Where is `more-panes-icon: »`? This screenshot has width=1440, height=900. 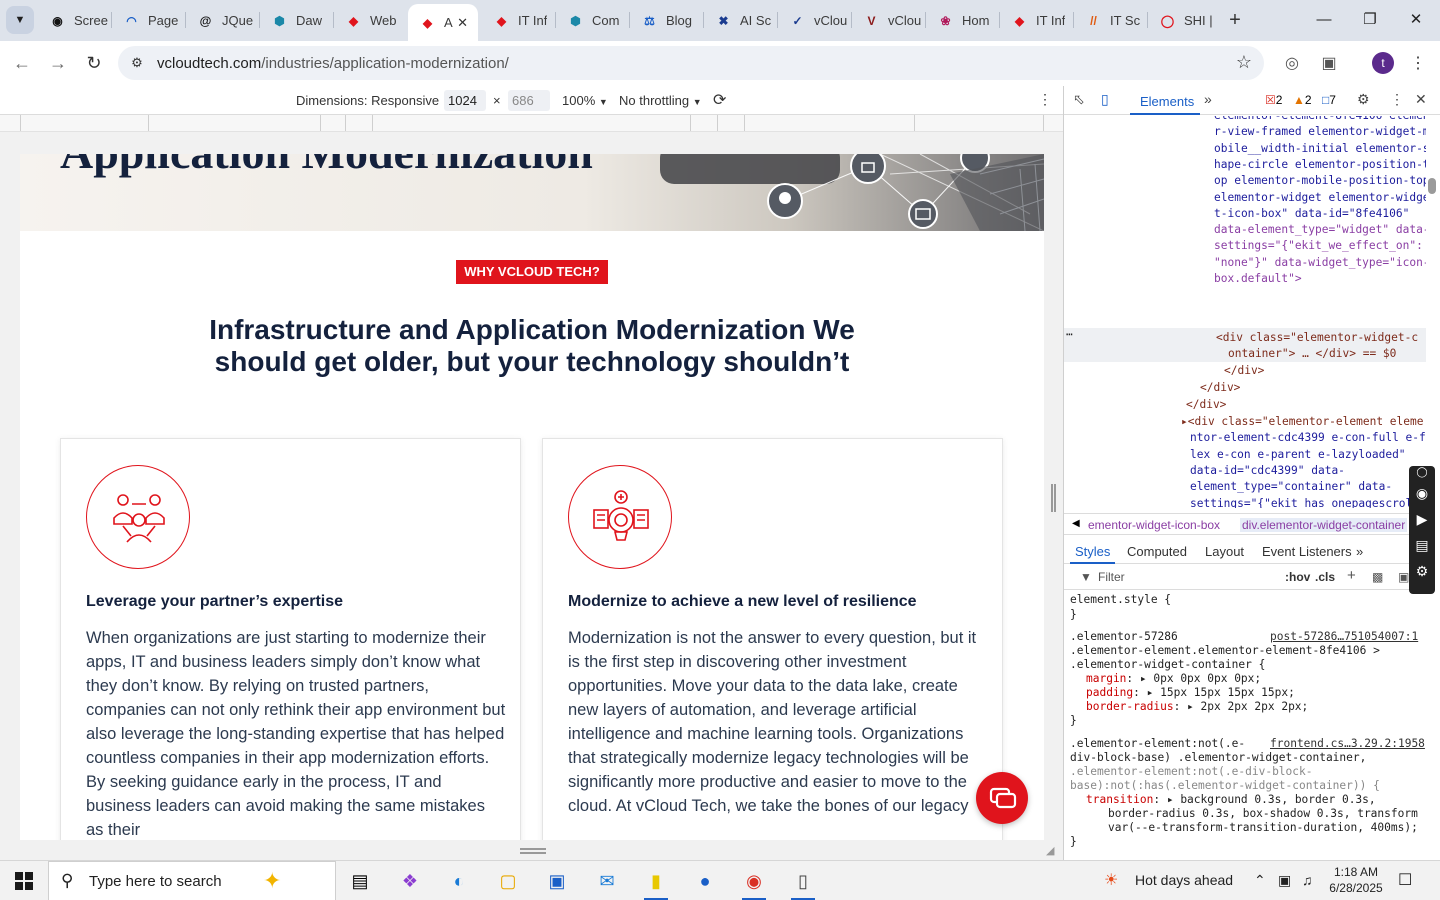
more-panes-icon: » is located at coordinates (1359, 551).